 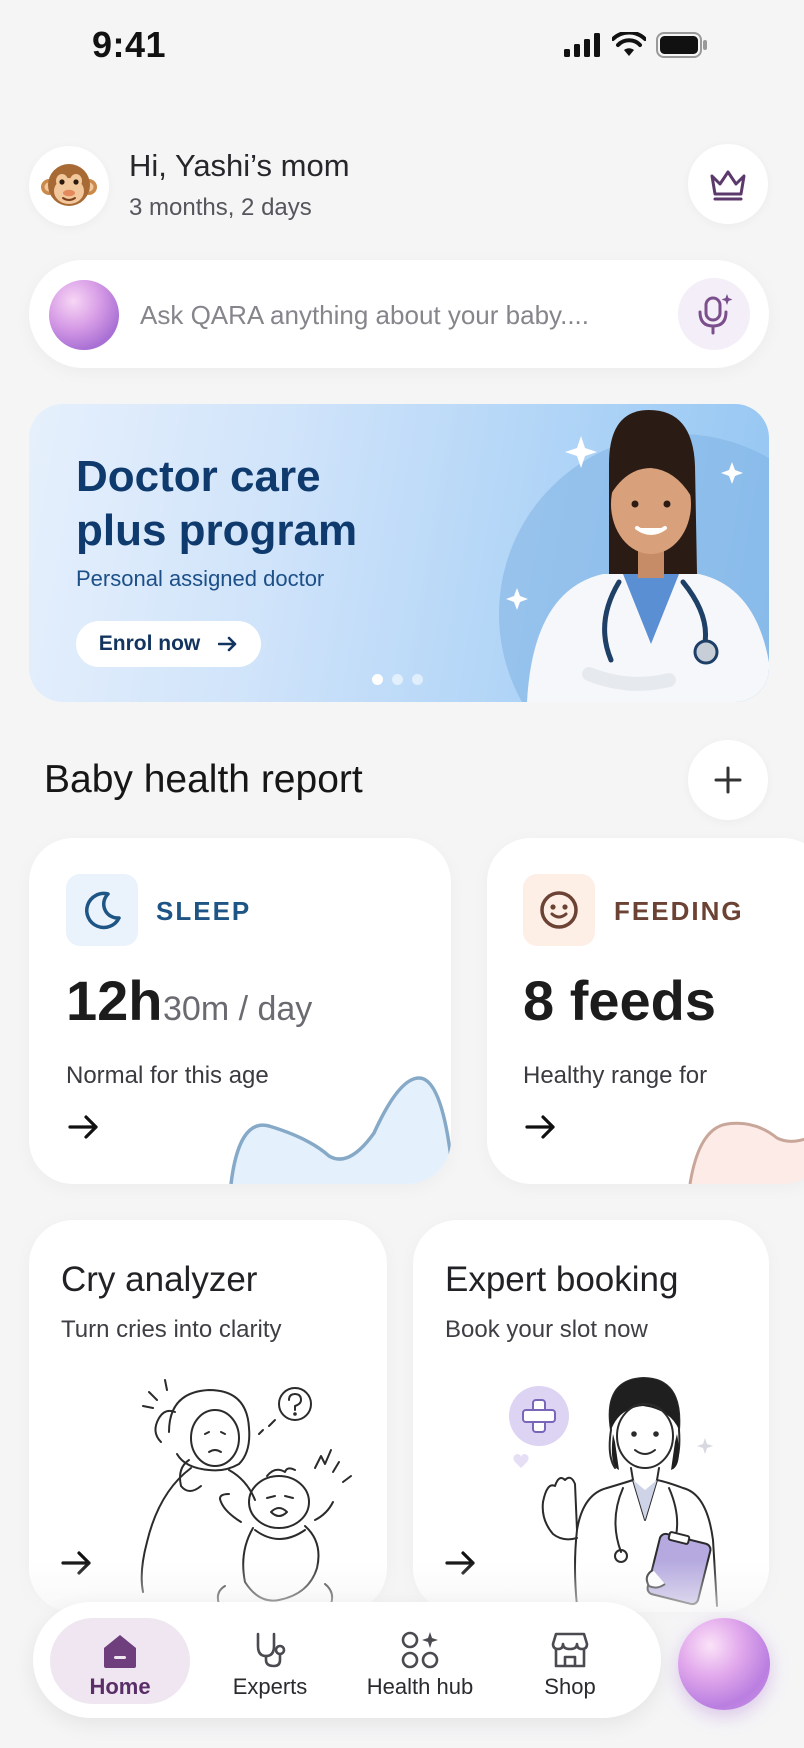 I want to click on expert-booking-title: Expert booking, so click(x=562, y=1279).